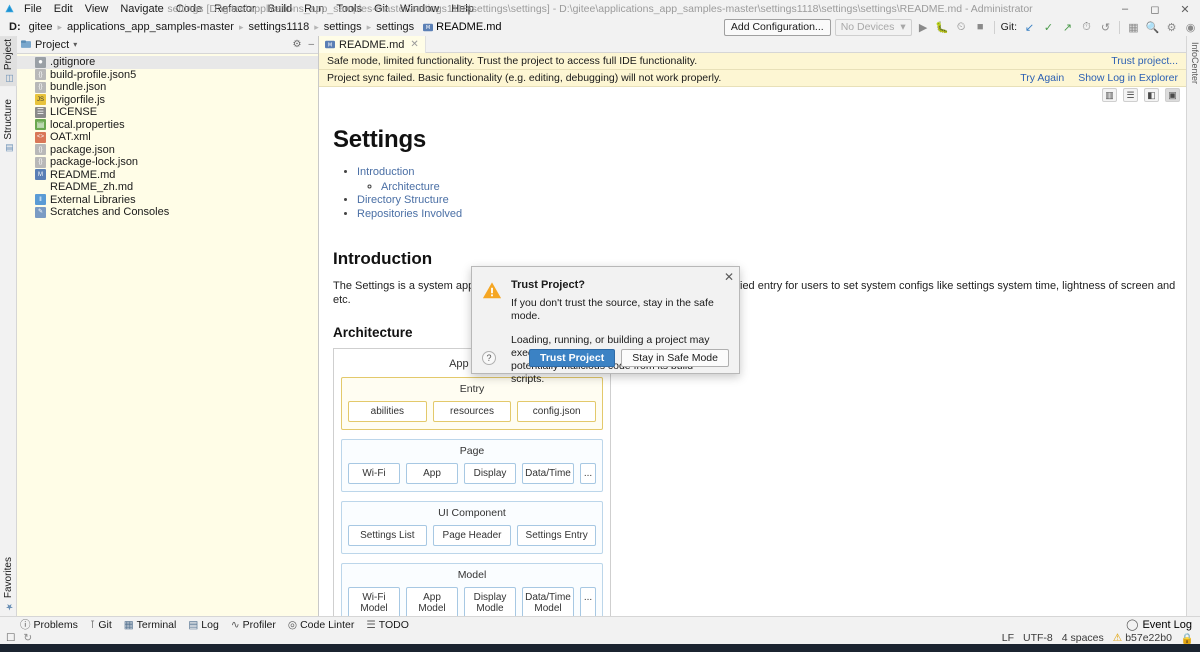 Image resolution: width=1200 pixels, height=652 pixels. What do you see at coordinates (1130, 95) in the screenshot?
I see `editor-only-icon: ☰` at bounding box center [1130, 95].